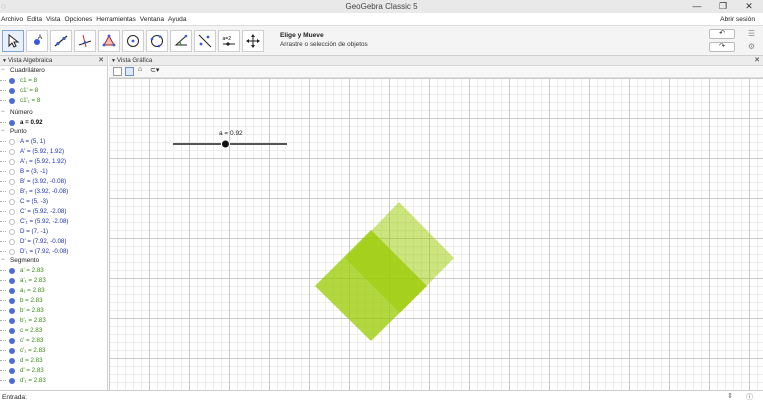 This screenshot has height=403, width=763. What do you see at coordinates (23, 380) in the screenshot?
I see `list-item: d'₁ = 2.83` at bounding box center [23, 380].